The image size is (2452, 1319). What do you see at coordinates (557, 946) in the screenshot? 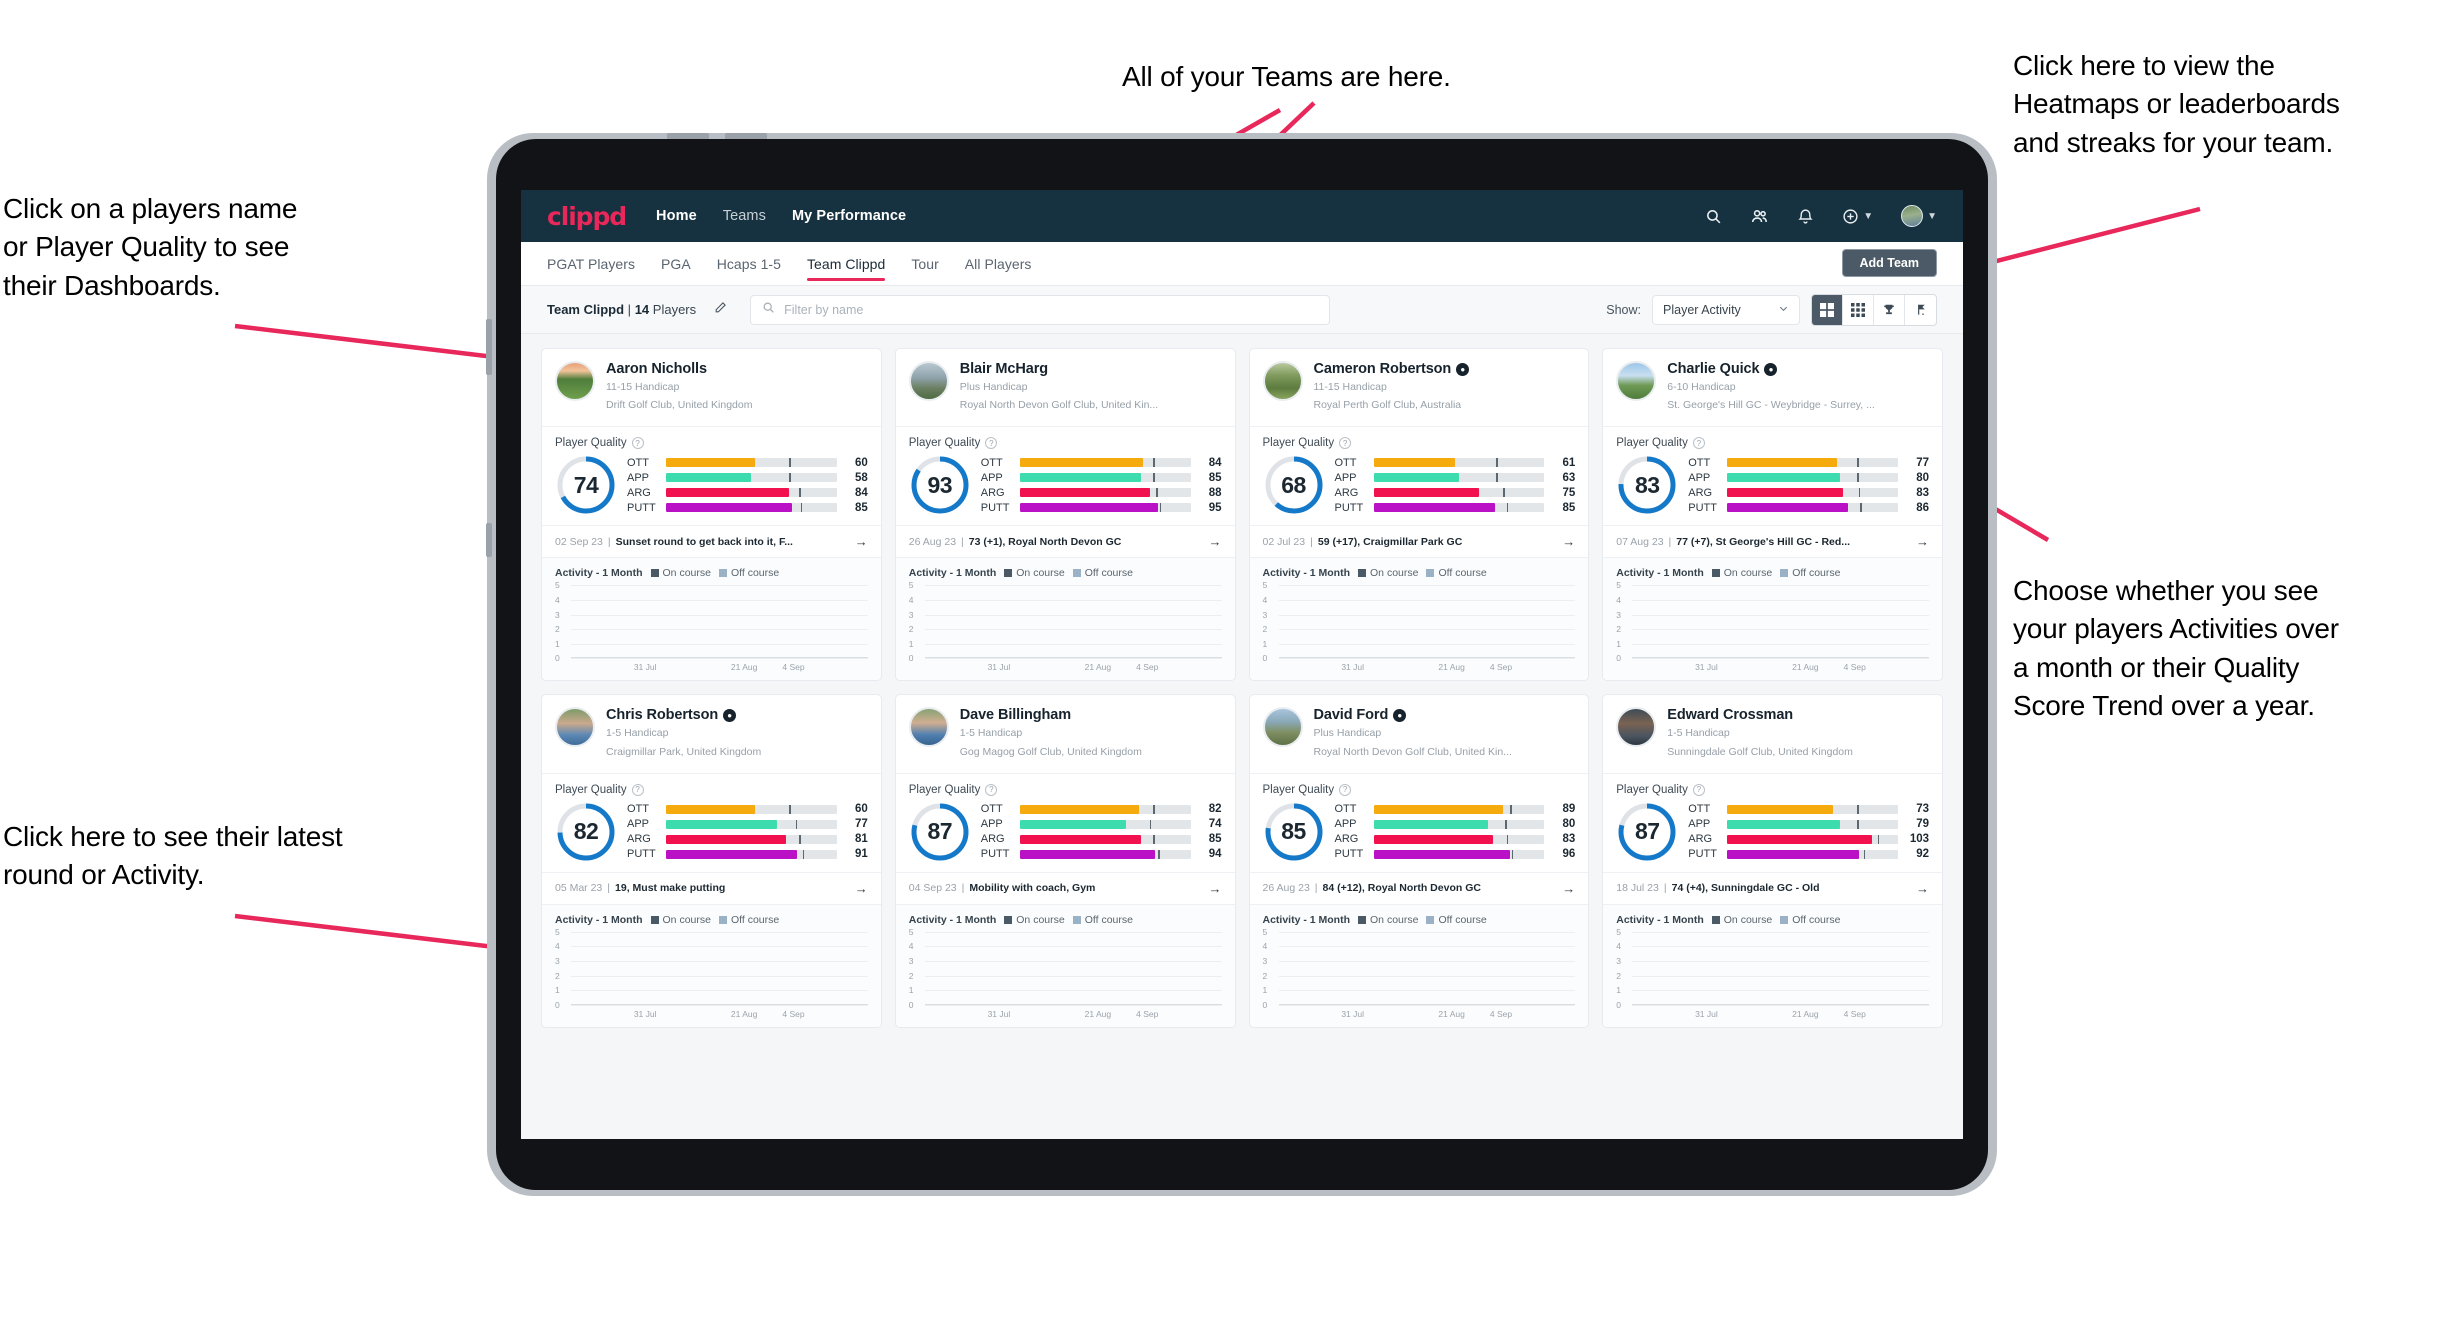
I see `y-tick-label: 4` at bounding box center [557, 946].